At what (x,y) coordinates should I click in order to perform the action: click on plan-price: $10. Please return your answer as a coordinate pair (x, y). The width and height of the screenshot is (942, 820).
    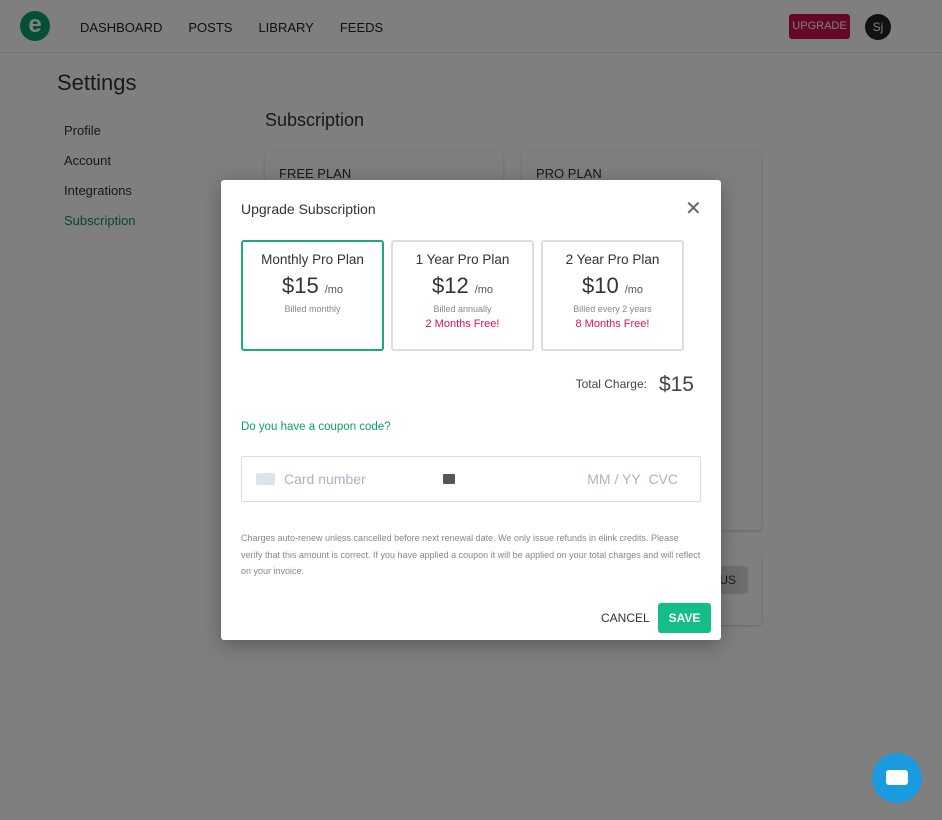
    Looking at the image, I should click on (600, 285).